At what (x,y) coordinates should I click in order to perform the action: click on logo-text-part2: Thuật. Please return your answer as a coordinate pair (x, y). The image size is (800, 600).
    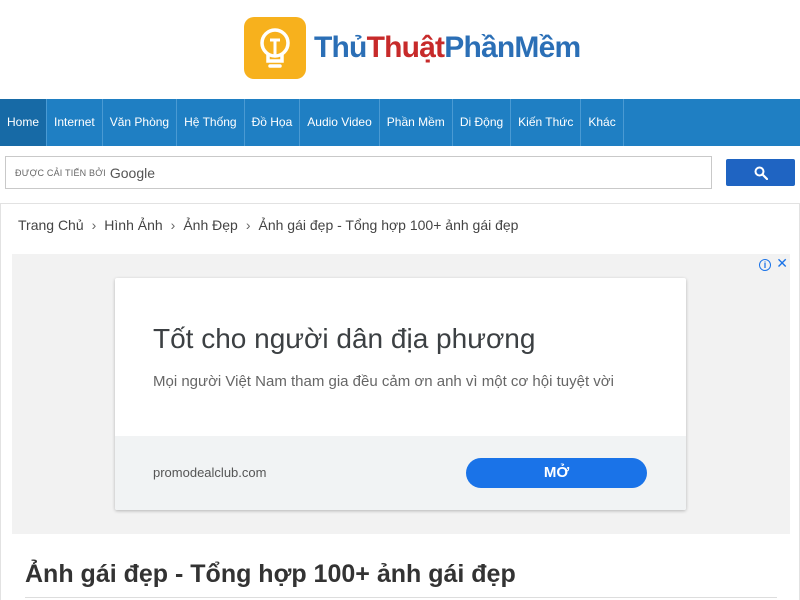
    Looking at the image, I should click on (405, 47).